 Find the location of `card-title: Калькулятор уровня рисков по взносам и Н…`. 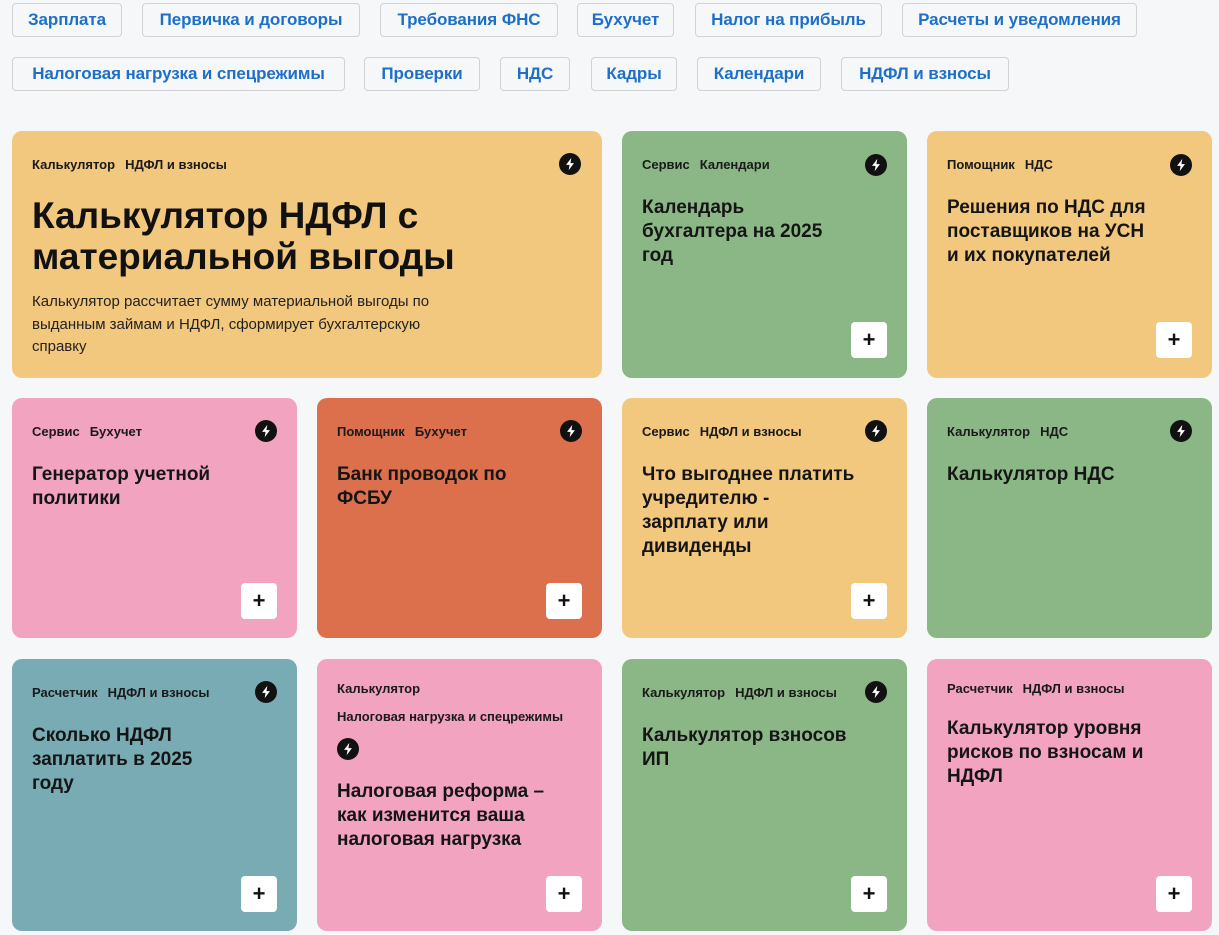

card-title: Калькулятор уровня рисков по взносам и Н… is located at coordinates (1045, 752).